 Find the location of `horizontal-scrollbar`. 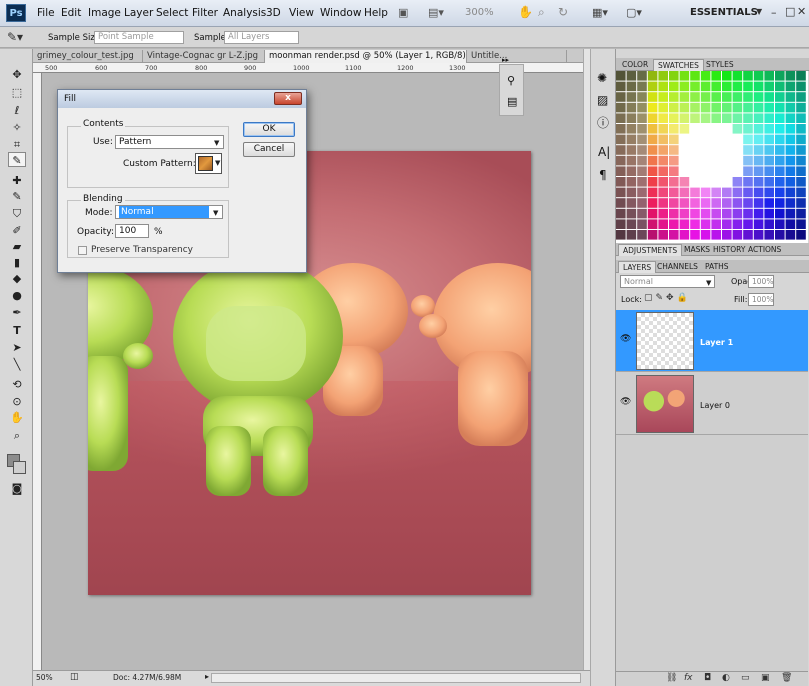

horizontal-scrollbar is located at coordinates (396, 678).